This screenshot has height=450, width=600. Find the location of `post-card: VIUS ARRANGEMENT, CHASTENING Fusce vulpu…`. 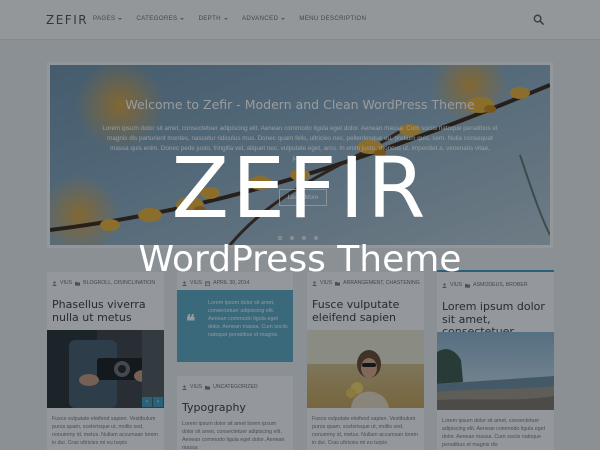

post-card: VIUS ARRANGEMENT, CHASTENING Fusce vulpu… is located at coordinates (365, 361).